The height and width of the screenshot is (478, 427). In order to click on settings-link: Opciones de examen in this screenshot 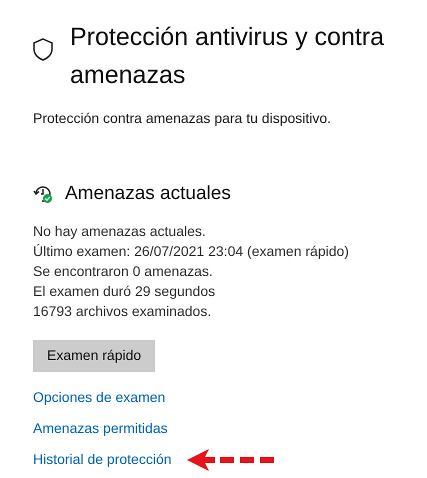, I will do `click(99, 397)`.